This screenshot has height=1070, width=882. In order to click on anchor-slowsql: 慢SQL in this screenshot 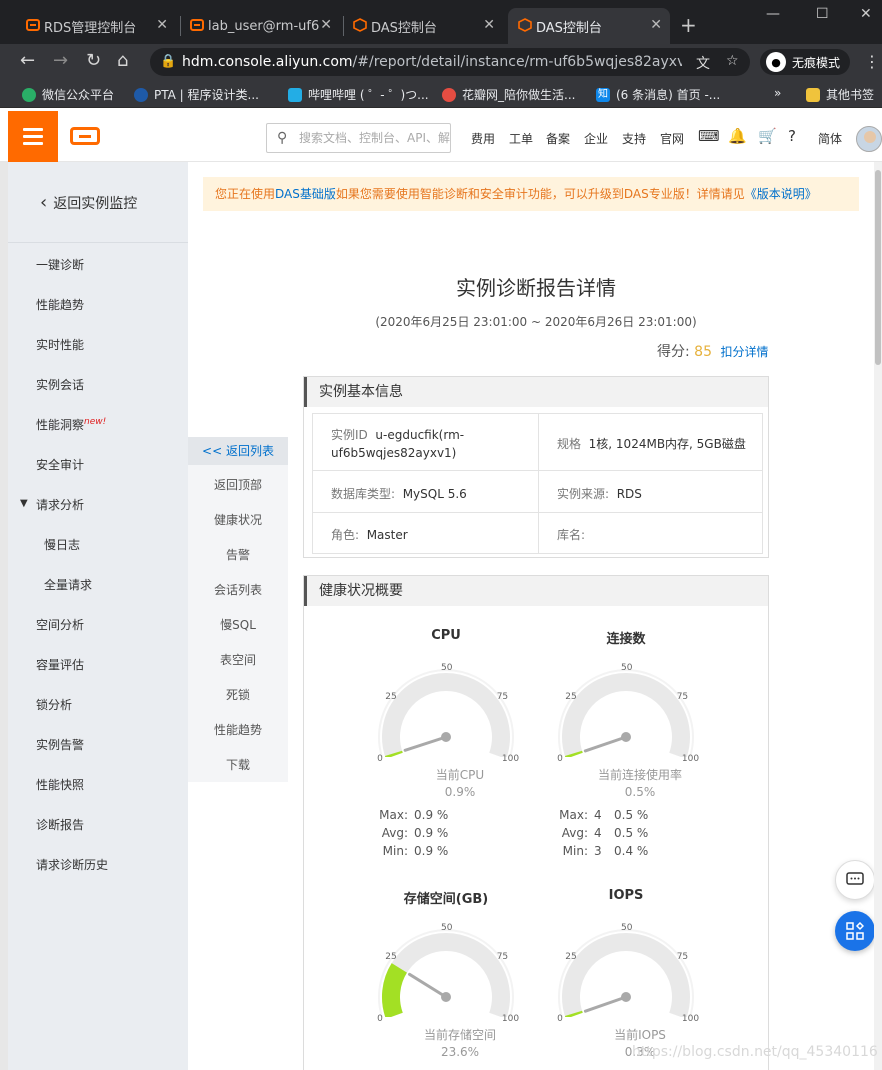, I will do `click(238, 624)`.